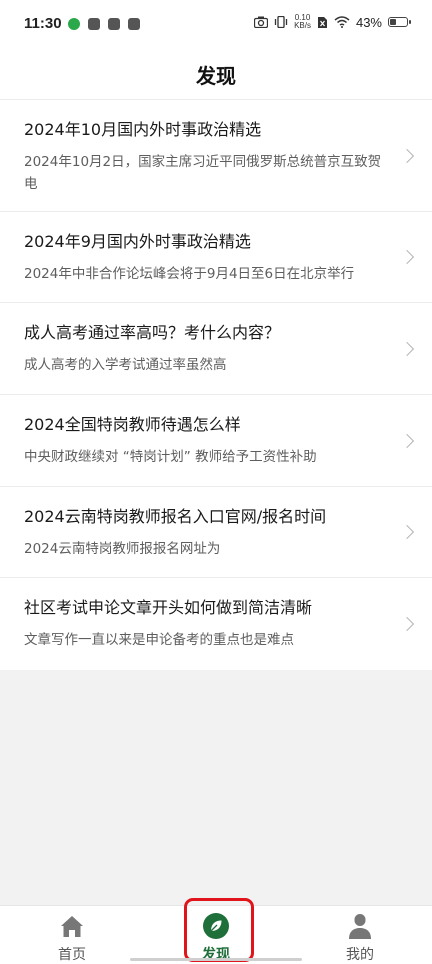 This screenshot has width=432, height=964. I want to click on status-right: 0.10 KB/s 43%, so click(332, 22).